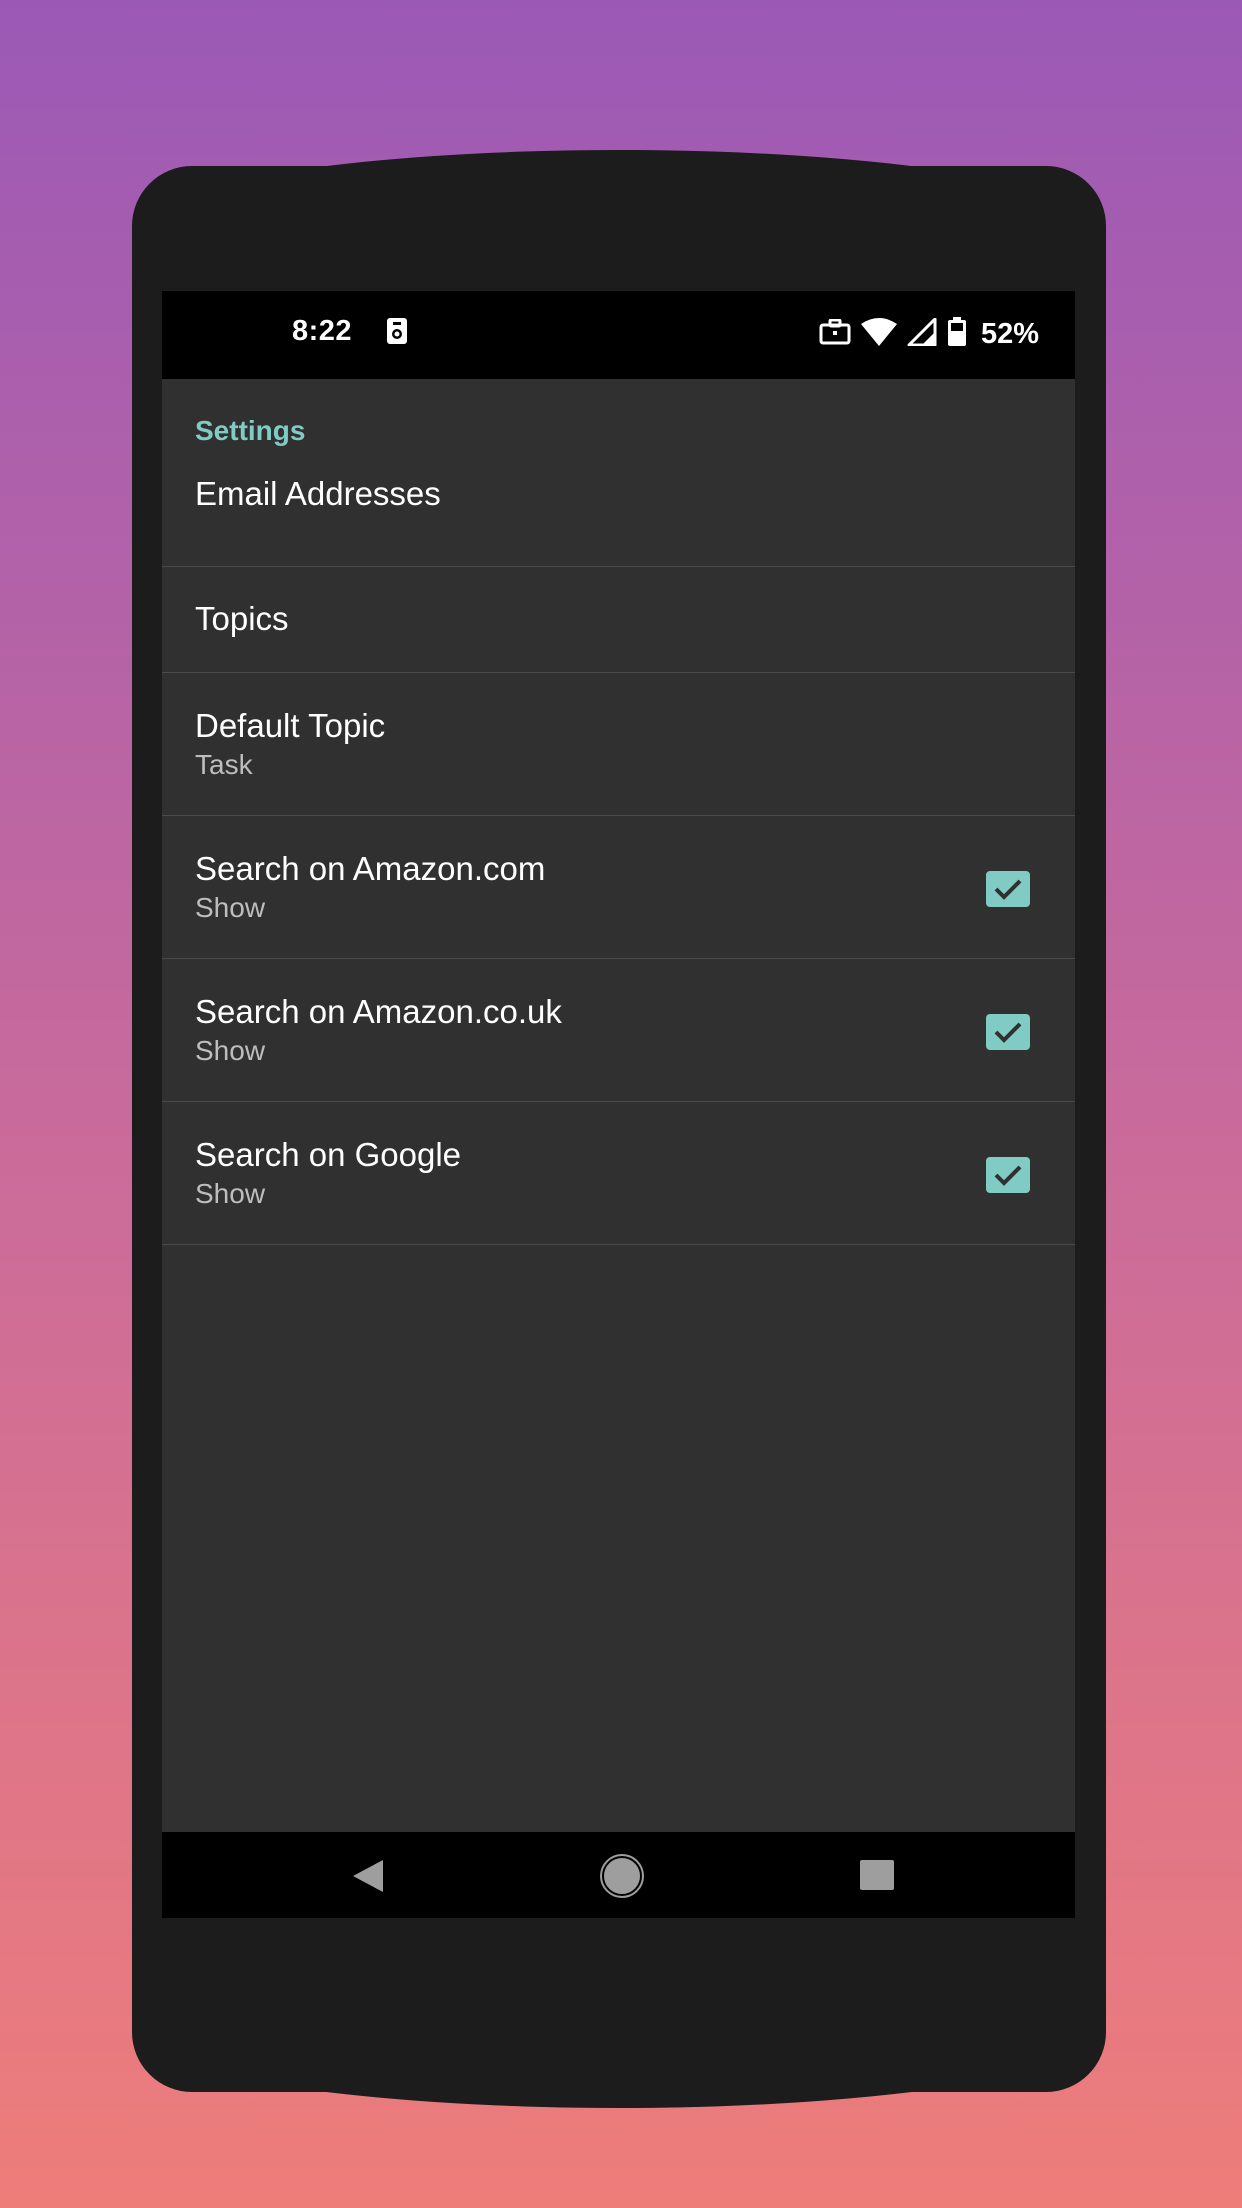 Image resolution: width=1242 pixels, height=2208 pixels. I want to click on wifi-icon, so click(878, 334).